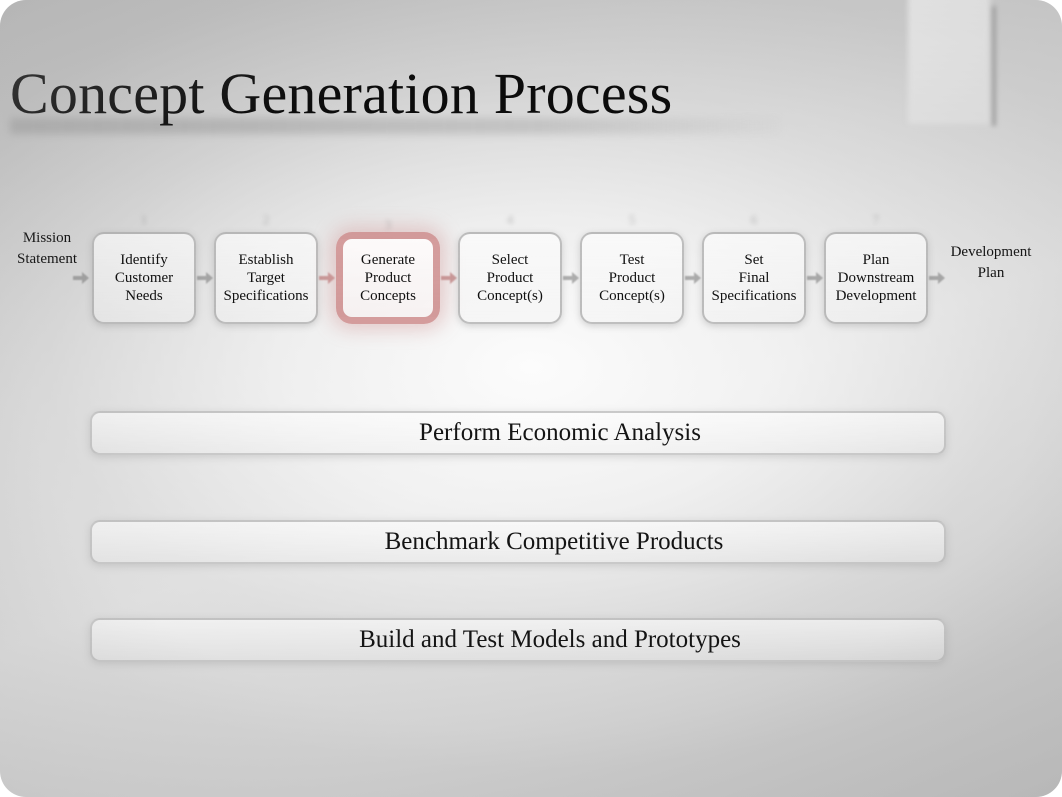 This screenshot has height=797, width=1062. Describe the element at coordinates (266, 219) in the screenshot. I see `flow-stage-ghost-number: 2` at that location.